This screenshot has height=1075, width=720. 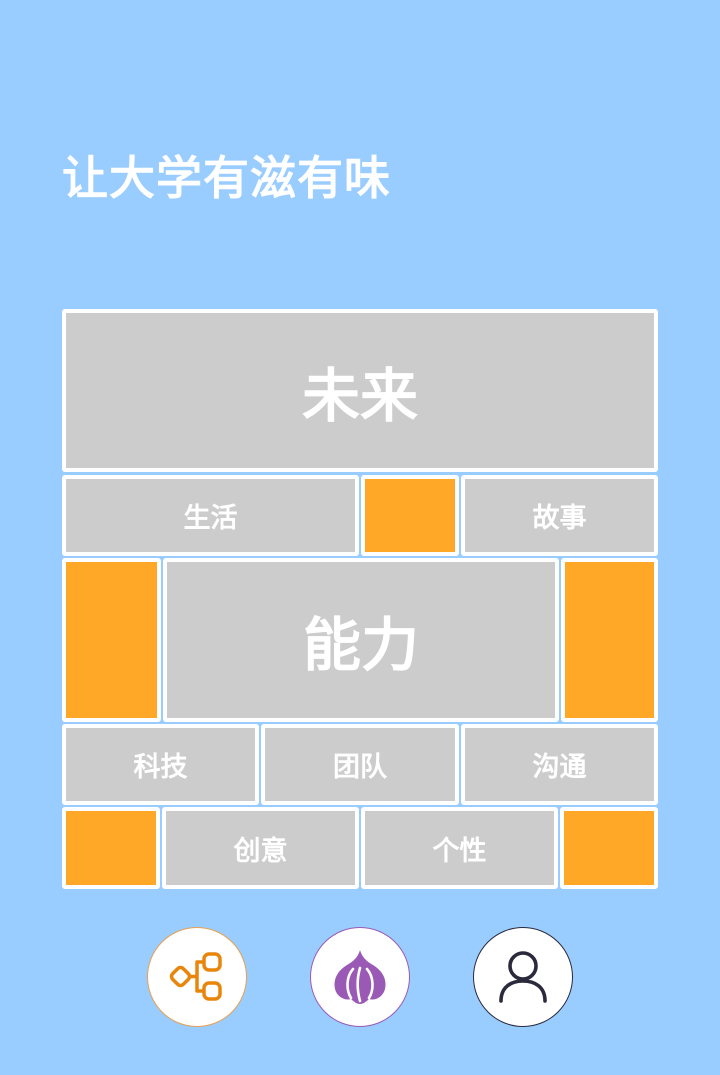 I want to click on tile-tech: 科技, so click(x=160, y=764).